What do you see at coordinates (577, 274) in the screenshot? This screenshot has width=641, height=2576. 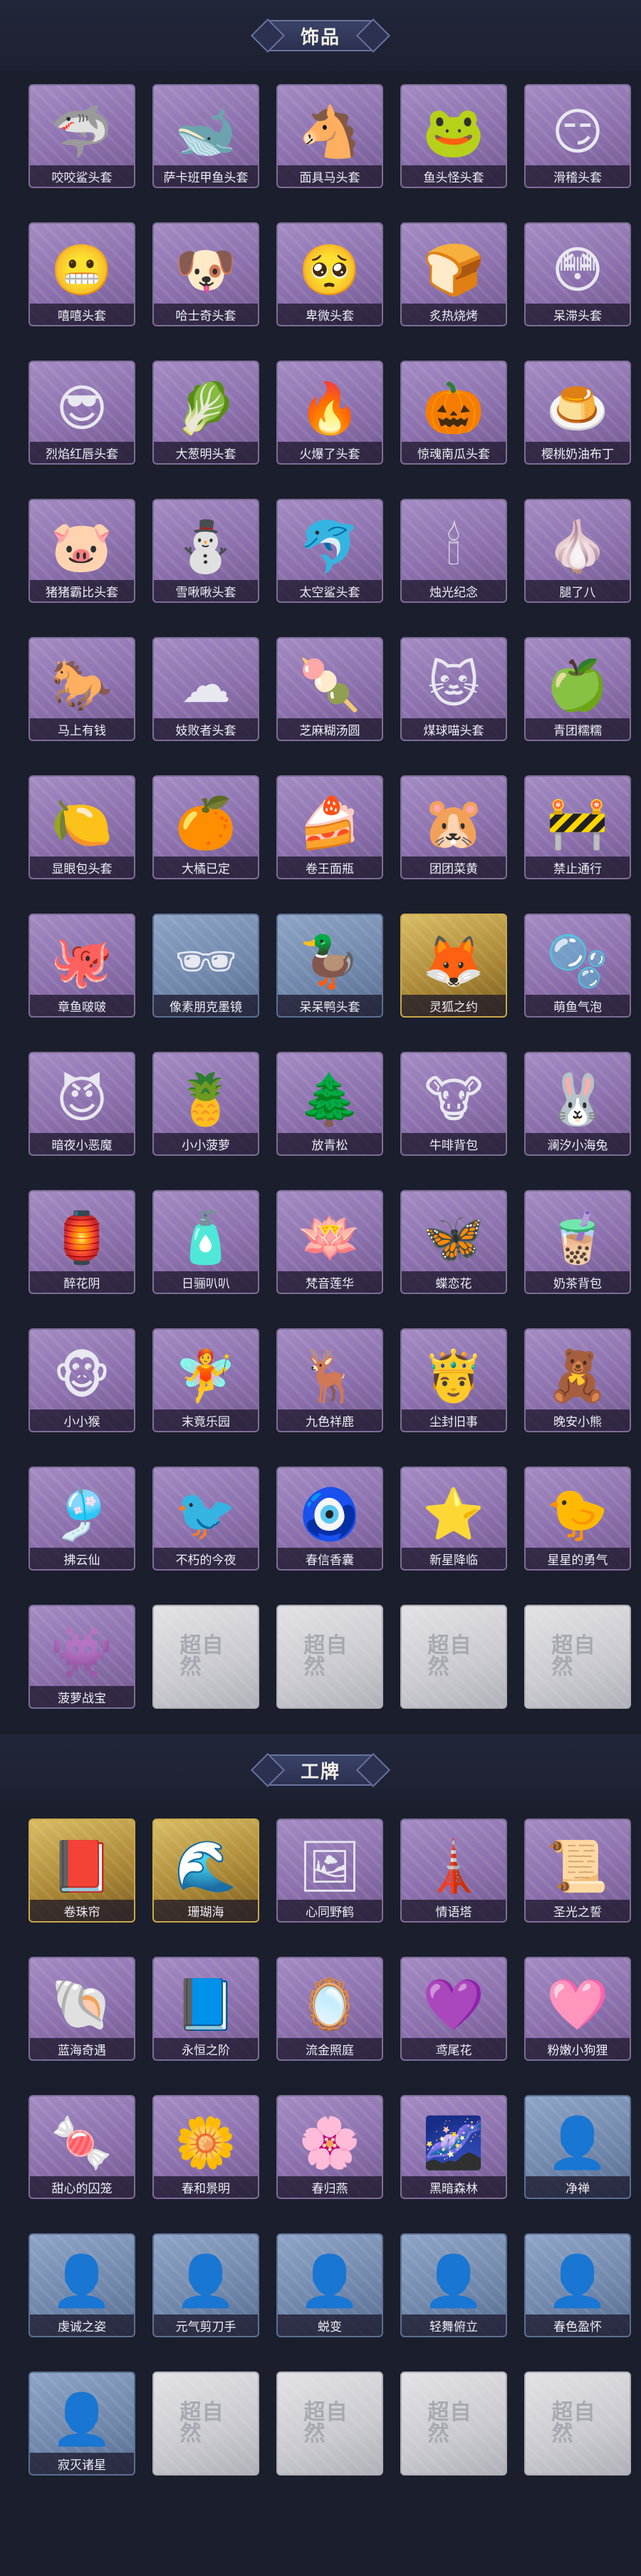 I see `item-card: 😳 呆滞头套` at bounding box center [577, 274].